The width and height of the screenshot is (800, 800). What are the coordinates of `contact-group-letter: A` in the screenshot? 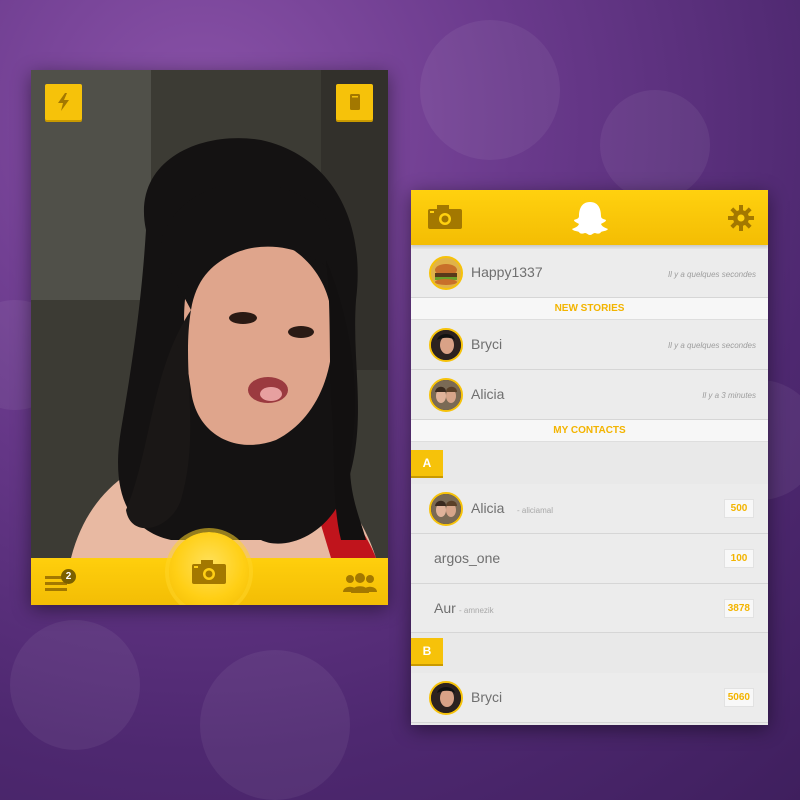 It's located at (427, 463).